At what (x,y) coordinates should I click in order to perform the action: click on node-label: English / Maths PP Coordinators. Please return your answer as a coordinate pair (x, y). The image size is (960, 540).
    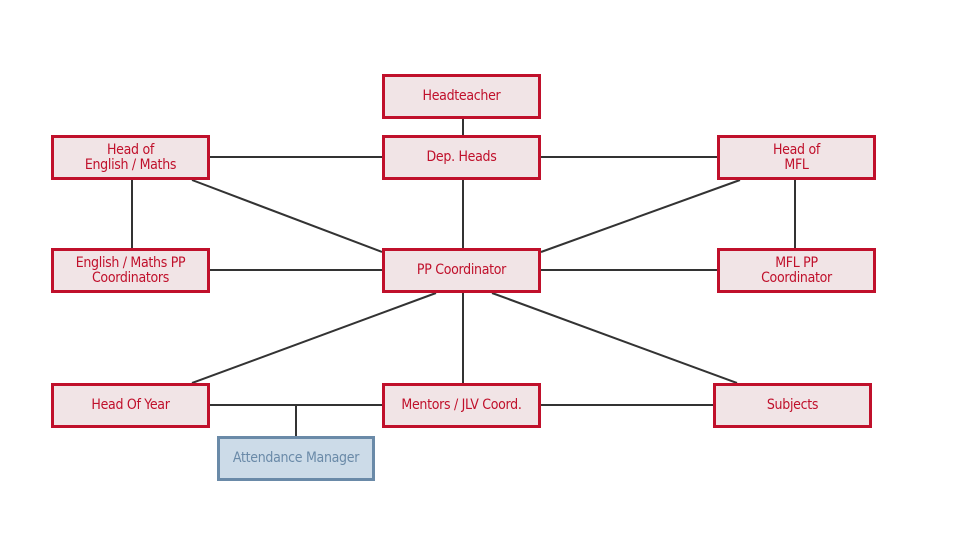
    Looking at the image, I should click on (130, 270).